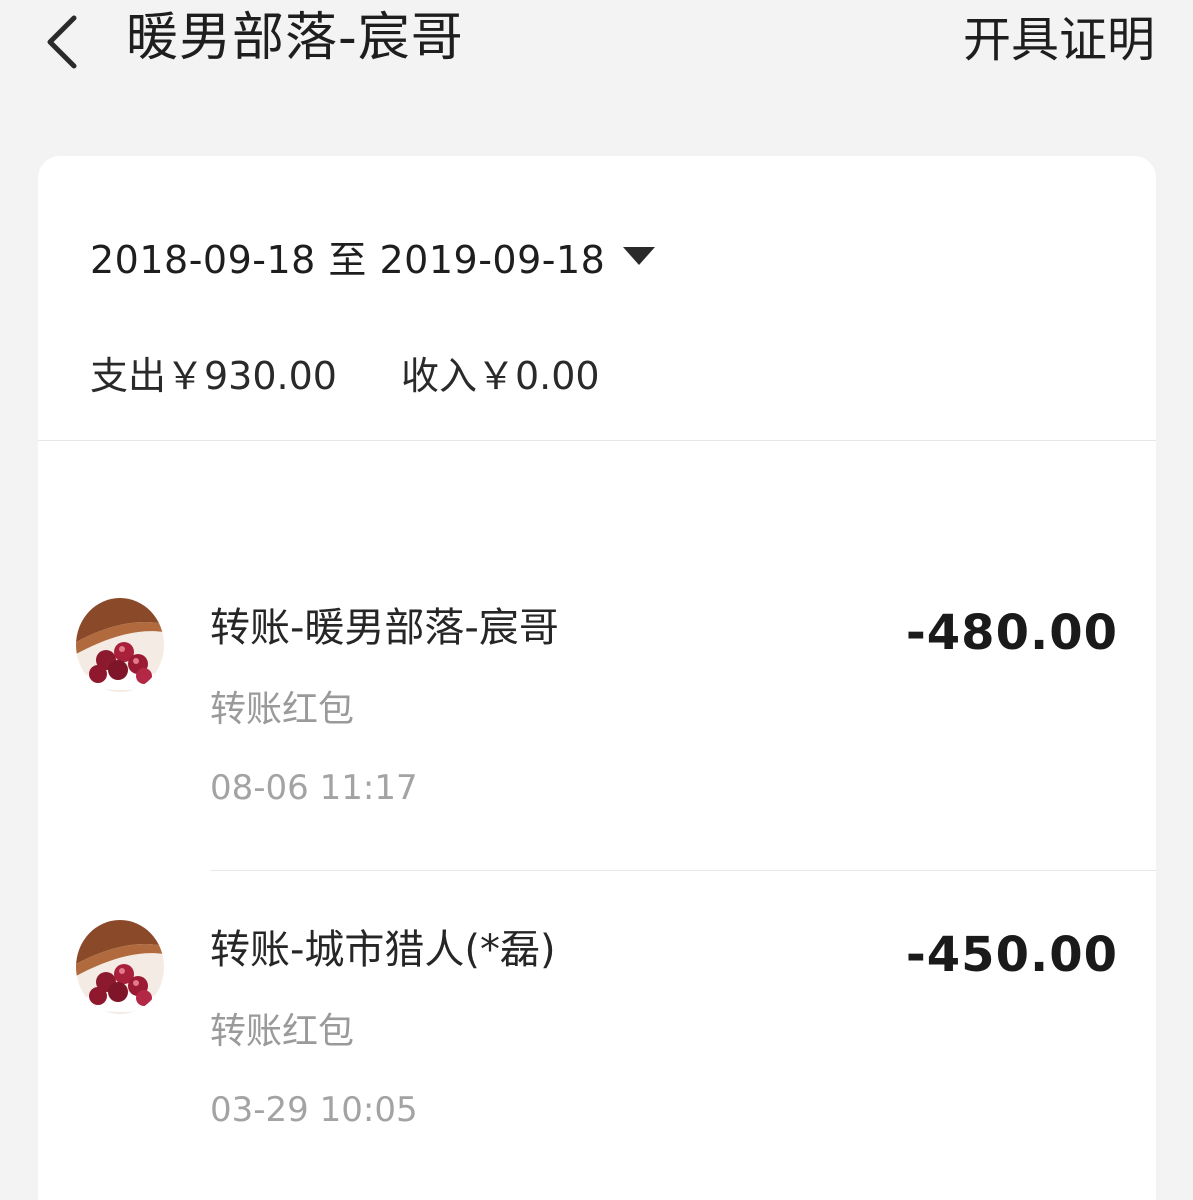 The width and height of the screenshot is (1193, 1200). Describe the element at coordinates (62, 42) in the screenshot. I see `chevron-left-icon` at that location.